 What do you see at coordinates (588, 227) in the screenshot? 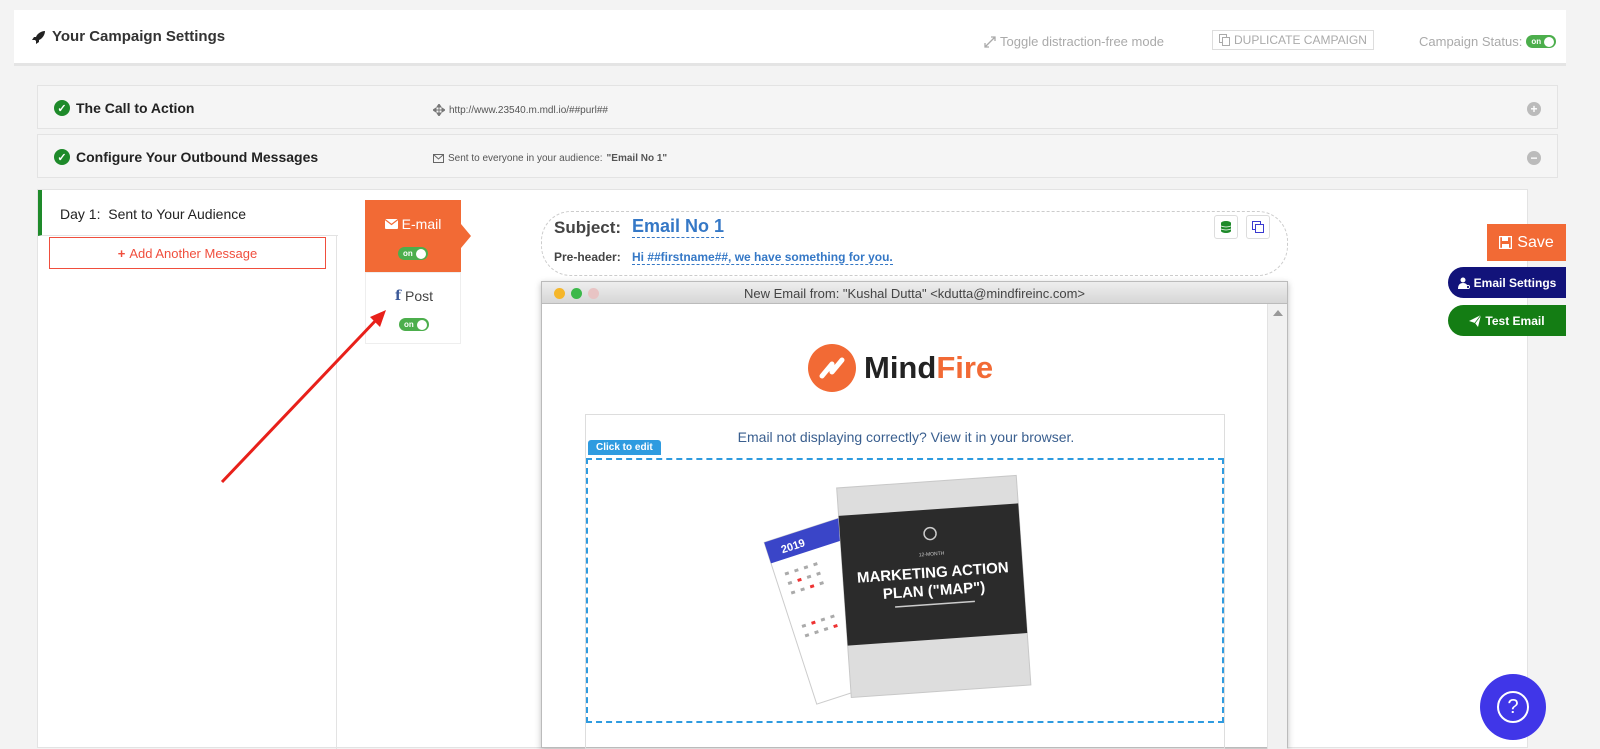
I see `subject-label: Subject:` at bounding box center [588, 227].